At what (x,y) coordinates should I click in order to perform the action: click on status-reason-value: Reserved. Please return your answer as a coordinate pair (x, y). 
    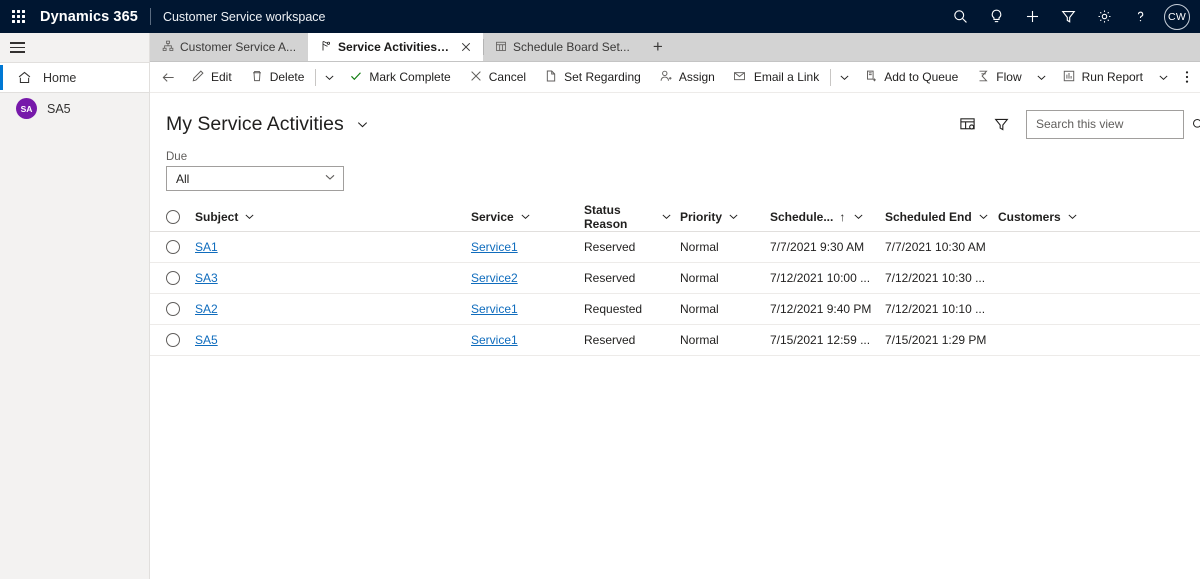
    Looking at the image, I should click on (610, 247).